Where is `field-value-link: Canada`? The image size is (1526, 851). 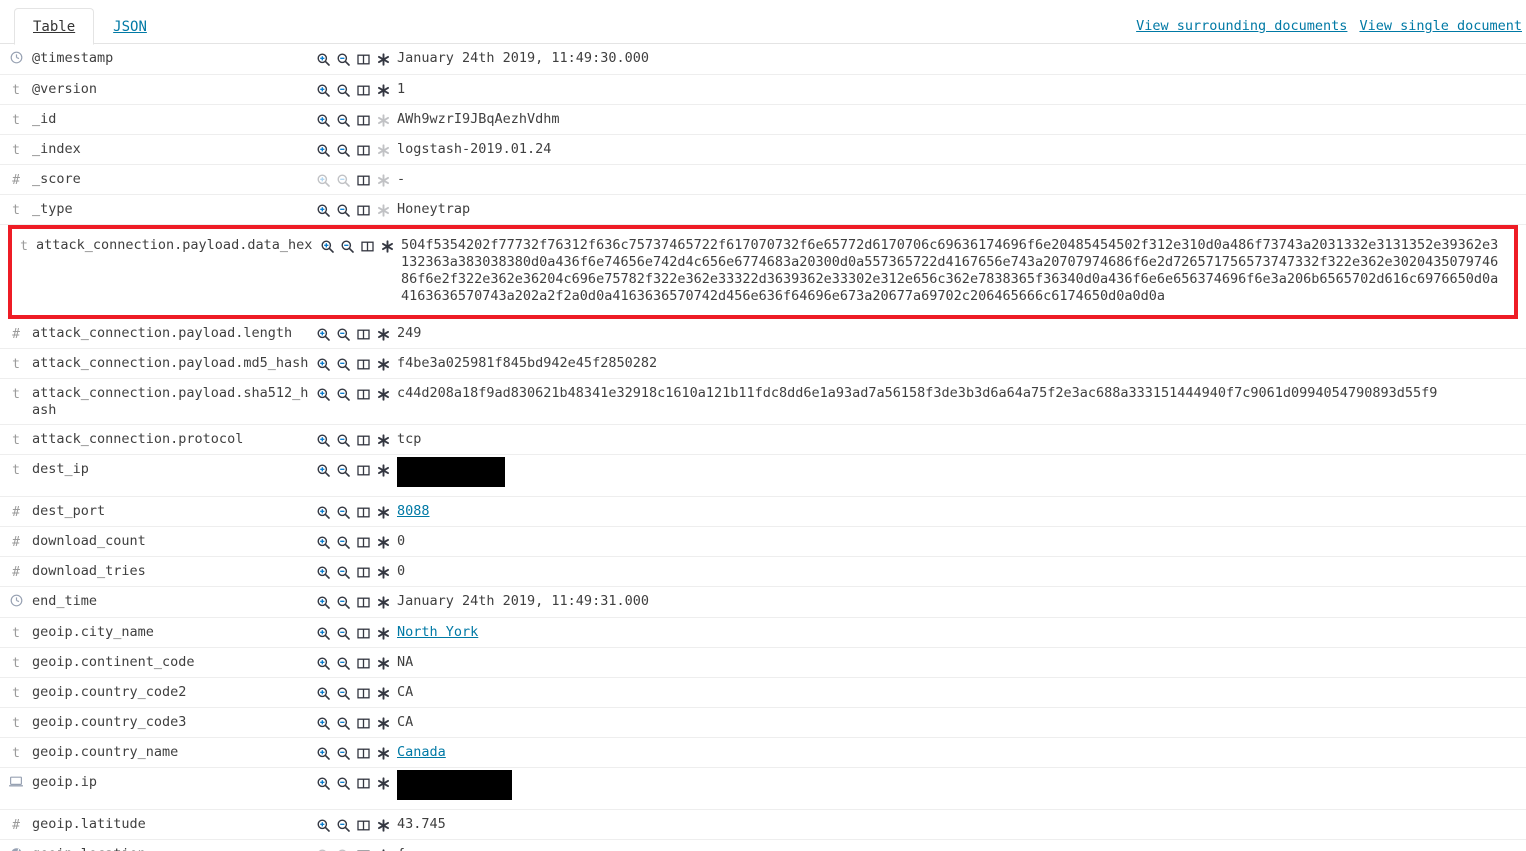
field-value-link: Canada is located at coordinates (421, 752).